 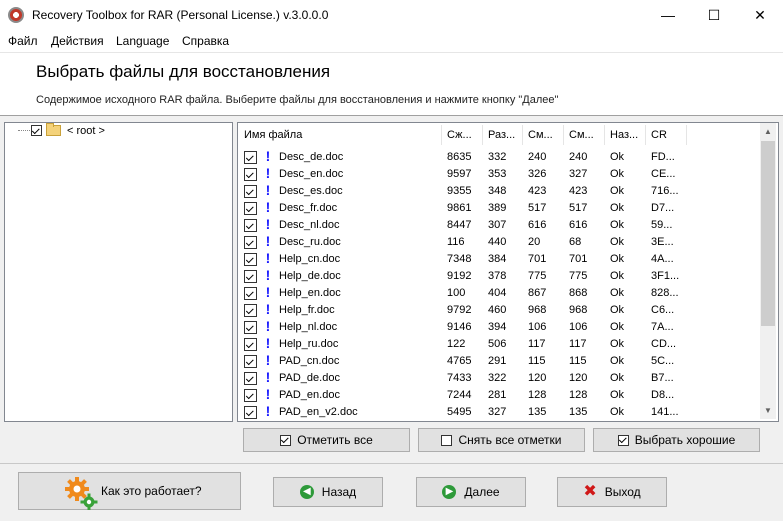 What do you see at coordinates (537, 327) in the screenshot?
I see `offset-1-cell: 106` at bounding box center [537, 327].